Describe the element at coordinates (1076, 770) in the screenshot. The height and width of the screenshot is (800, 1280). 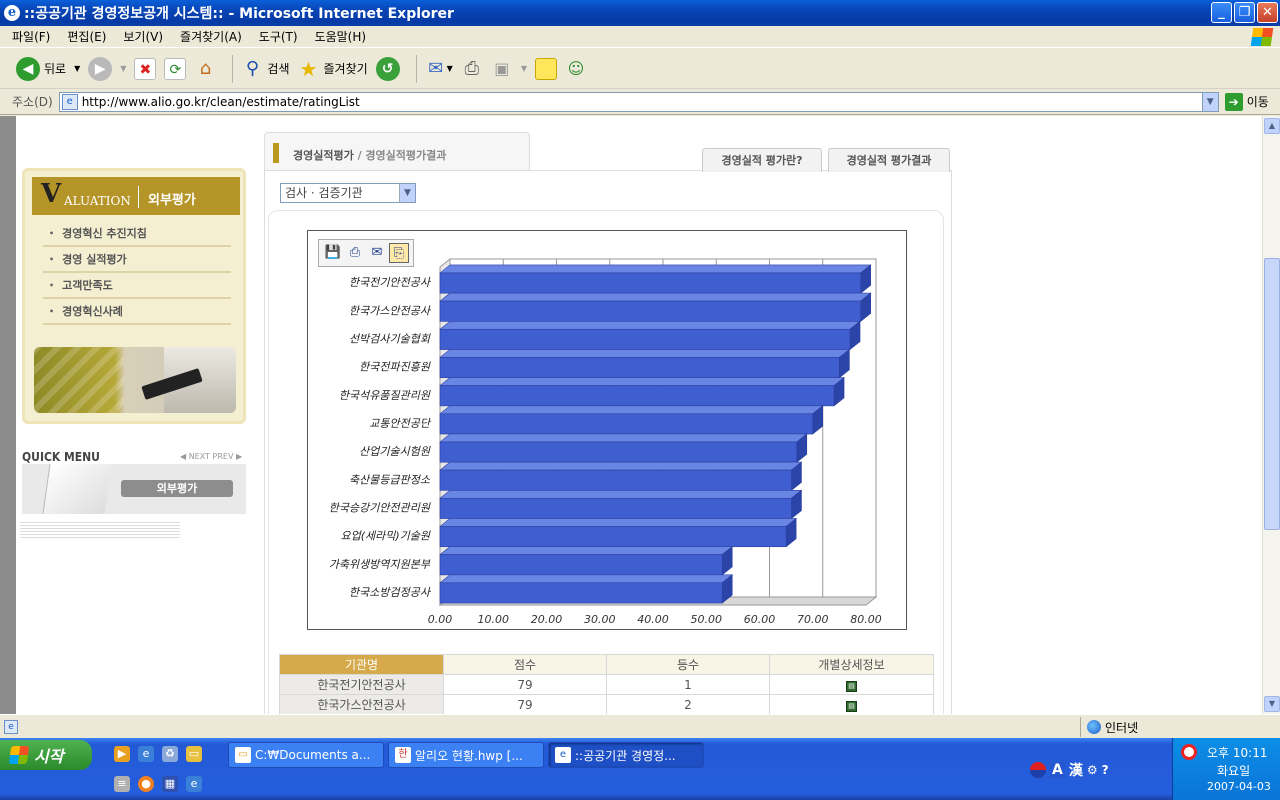
I see `ime-hanja: 漢` at that location.